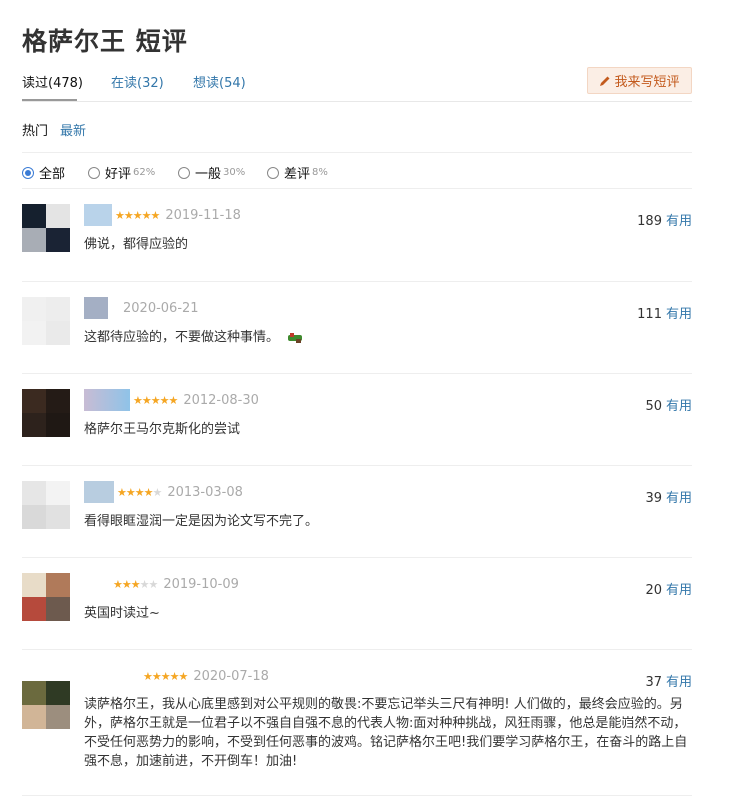 This screenshot has width=733, height=800. I want to click on page-title: 格萨尔王 短评, so click(105, 41).